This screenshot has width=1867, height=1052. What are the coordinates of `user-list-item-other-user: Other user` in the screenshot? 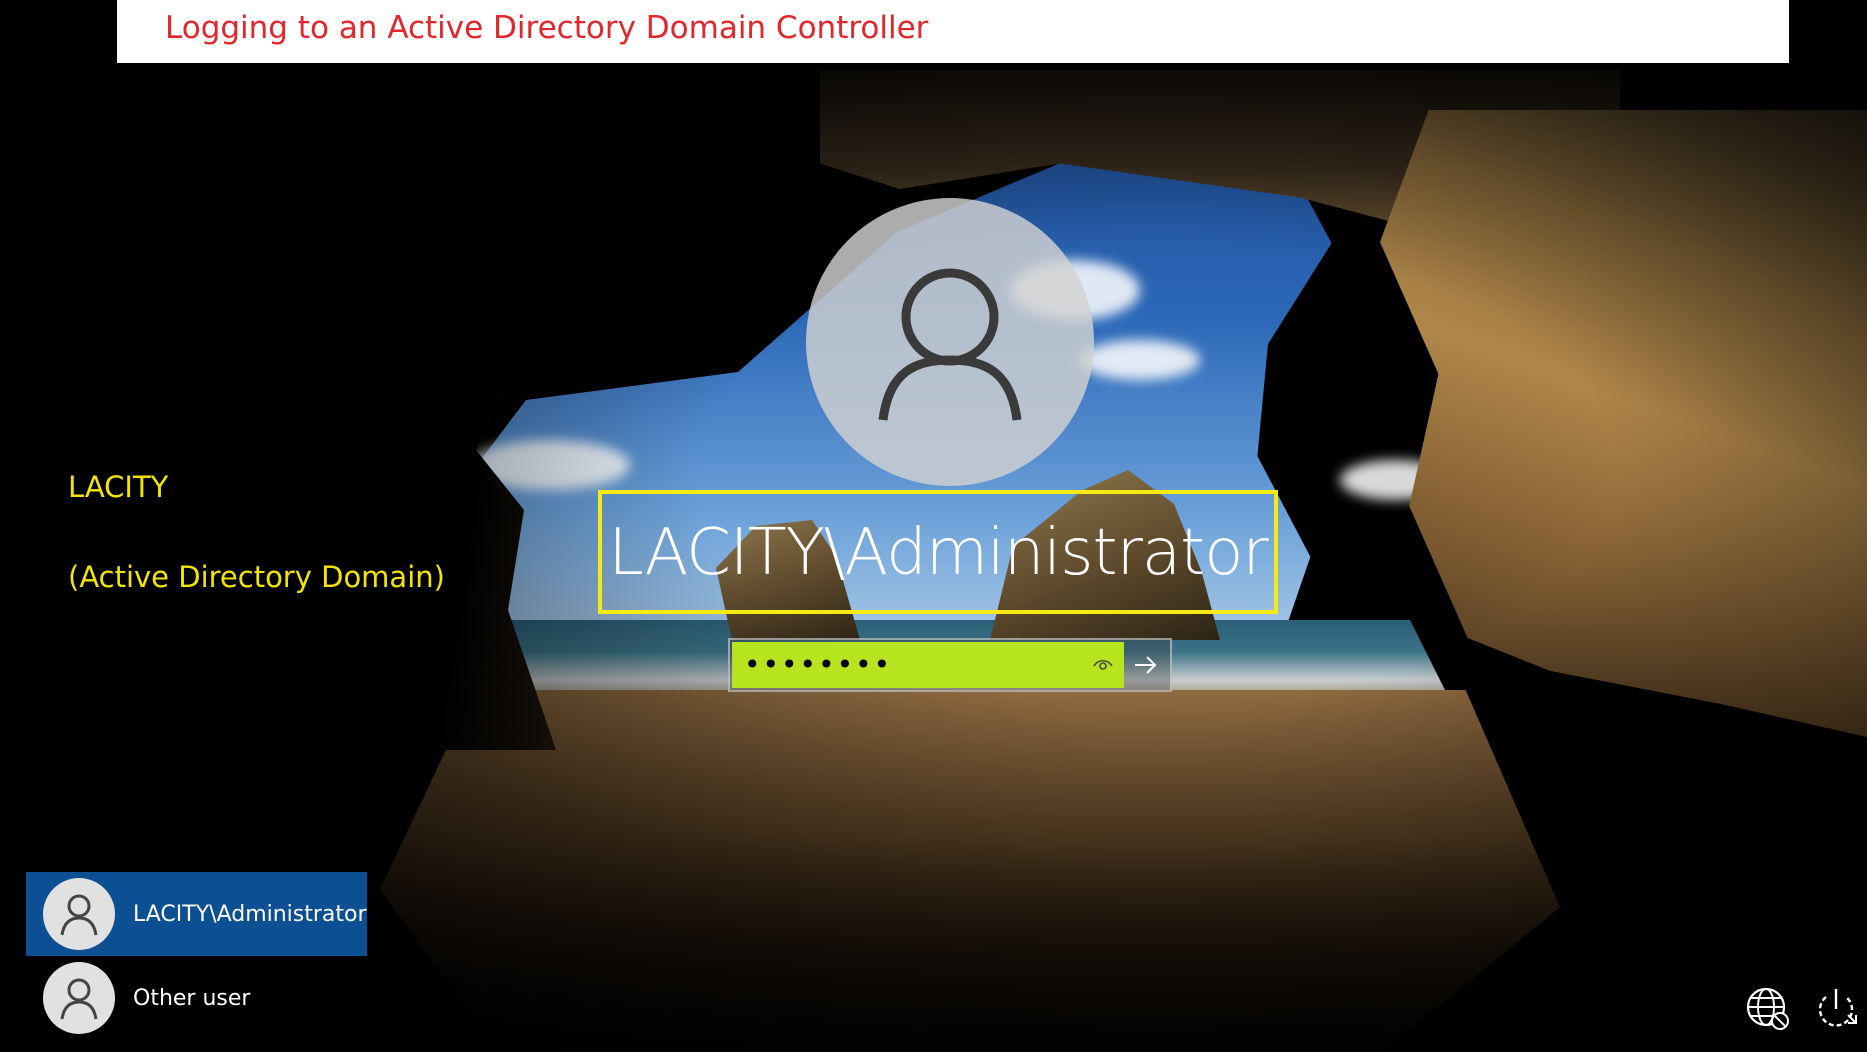 It's located at (196, 998).